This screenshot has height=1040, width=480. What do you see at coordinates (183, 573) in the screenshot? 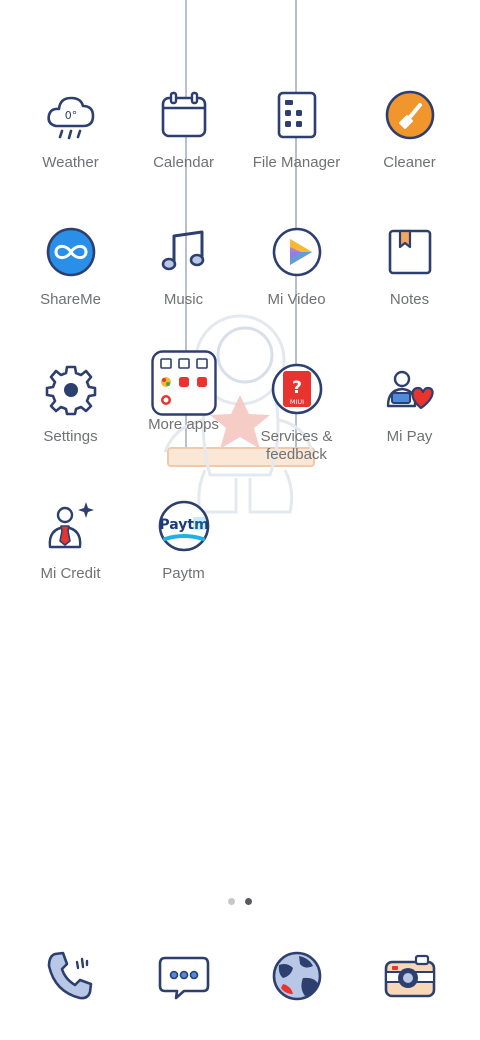
I see `app-label: Paytm` at bounding box center [183, 573].